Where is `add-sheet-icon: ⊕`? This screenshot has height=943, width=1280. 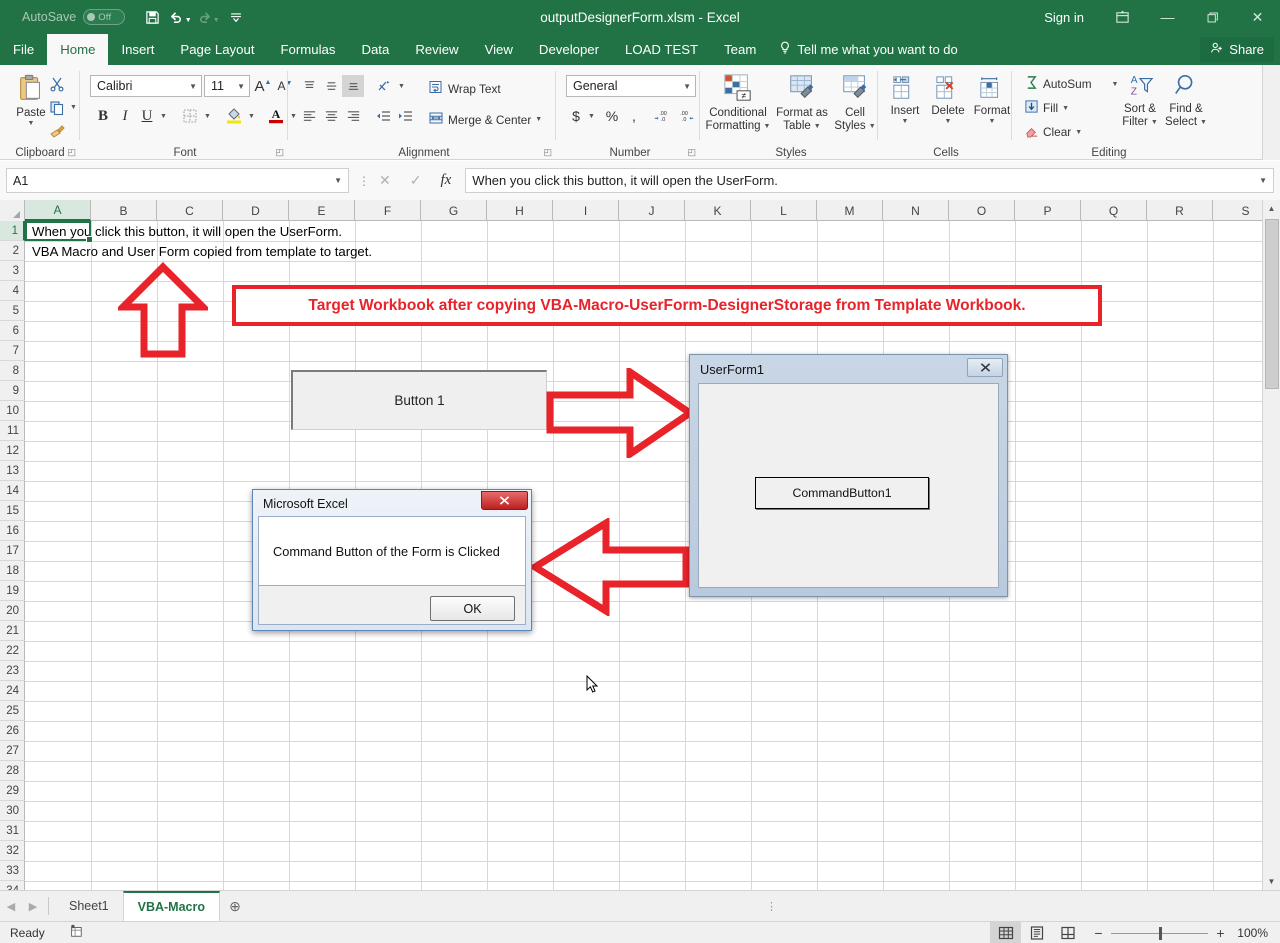 add-sheet-icon: ⊕ is located at coordinates (235, 906).